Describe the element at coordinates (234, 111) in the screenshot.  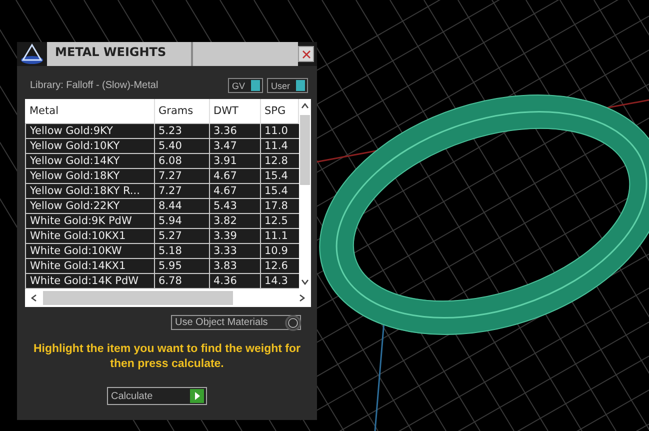
I see `column-header: DWT` at that location.